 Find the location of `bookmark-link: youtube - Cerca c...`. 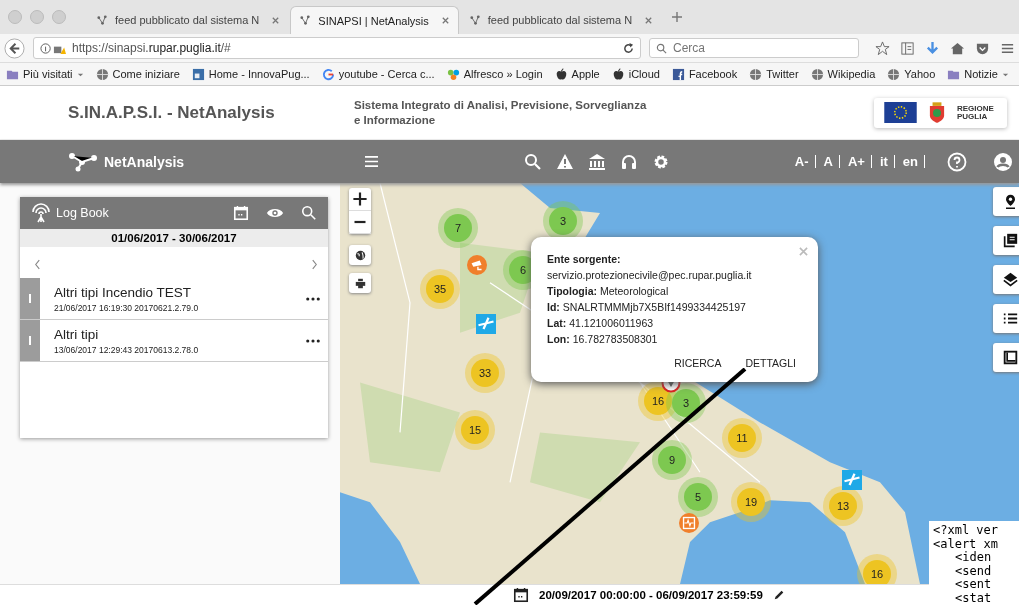

bookmark-link: youtube - Cerca c... is located at coordinates (378, 74).